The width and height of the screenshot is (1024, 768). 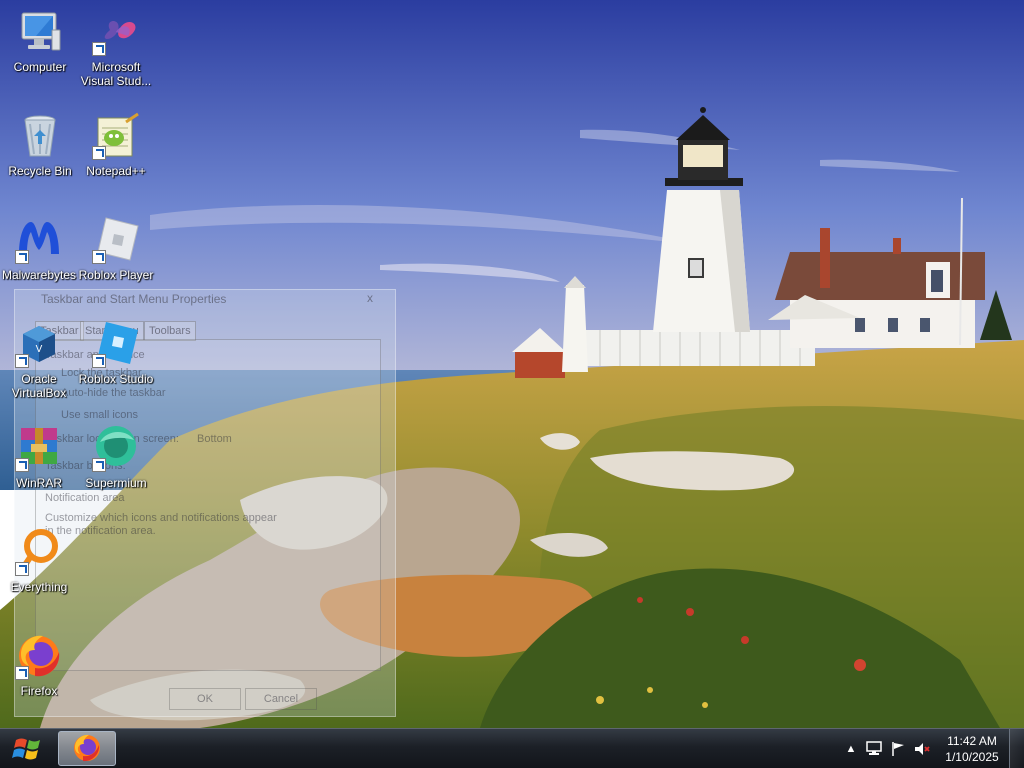 I want to click on clock-time: 11:42 AM, so click(x=972, y=741).